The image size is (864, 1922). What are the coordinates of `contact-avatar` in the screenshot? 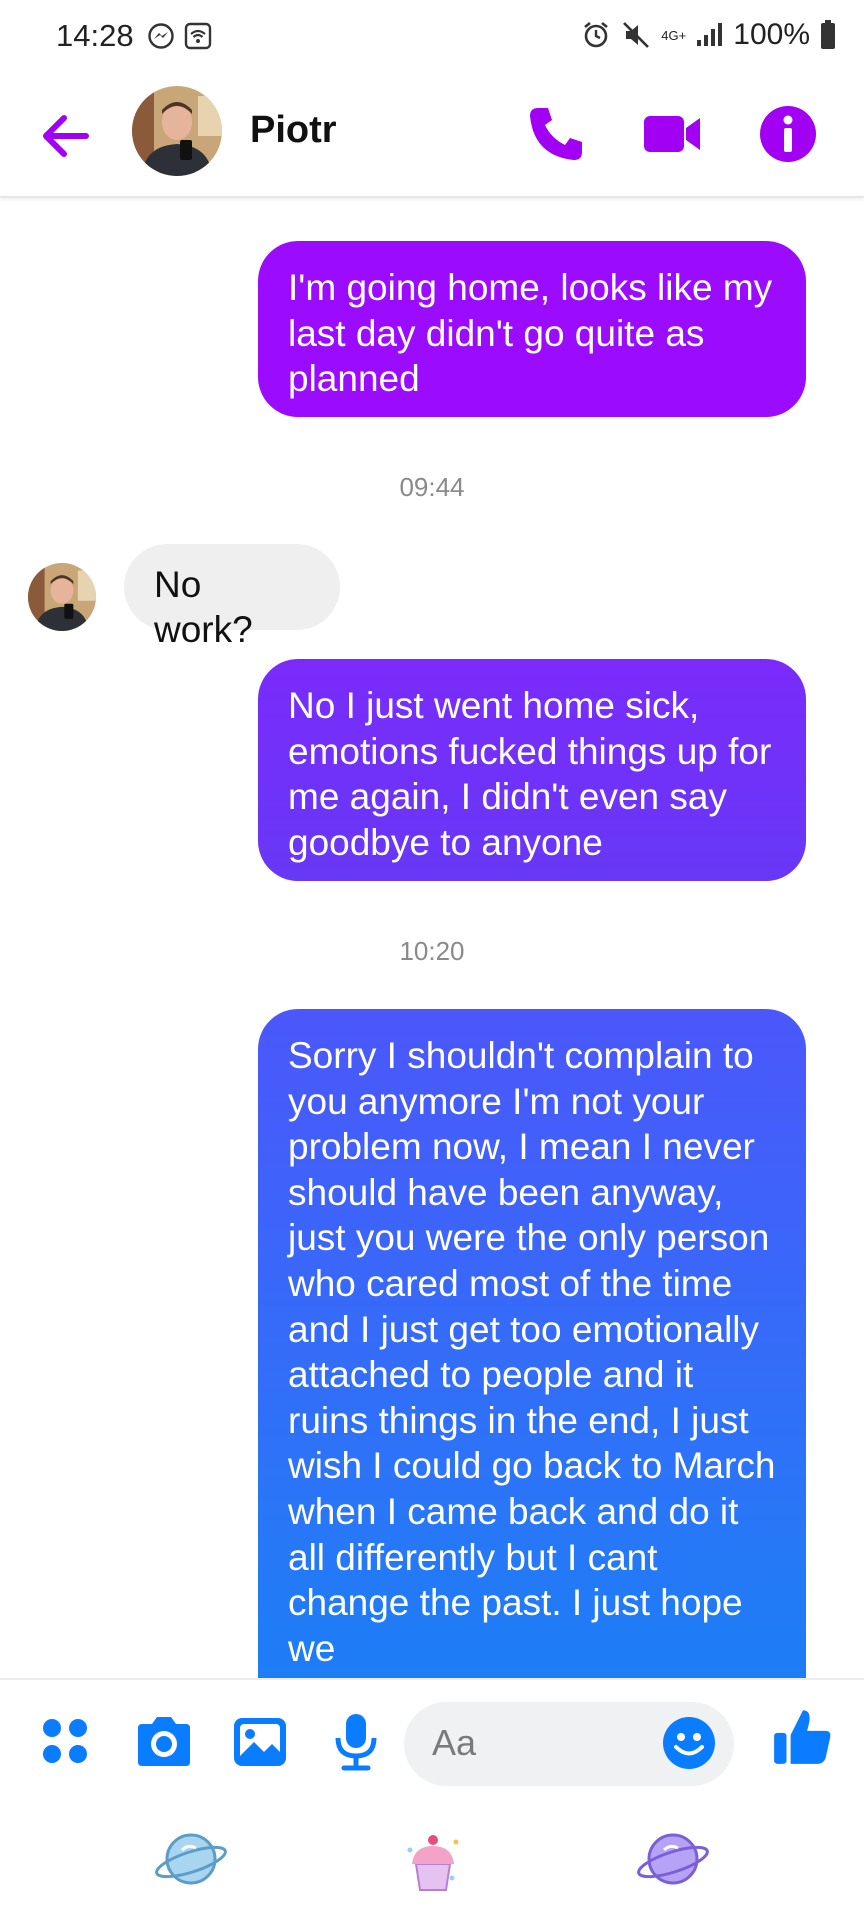 It's located at (177, 131).